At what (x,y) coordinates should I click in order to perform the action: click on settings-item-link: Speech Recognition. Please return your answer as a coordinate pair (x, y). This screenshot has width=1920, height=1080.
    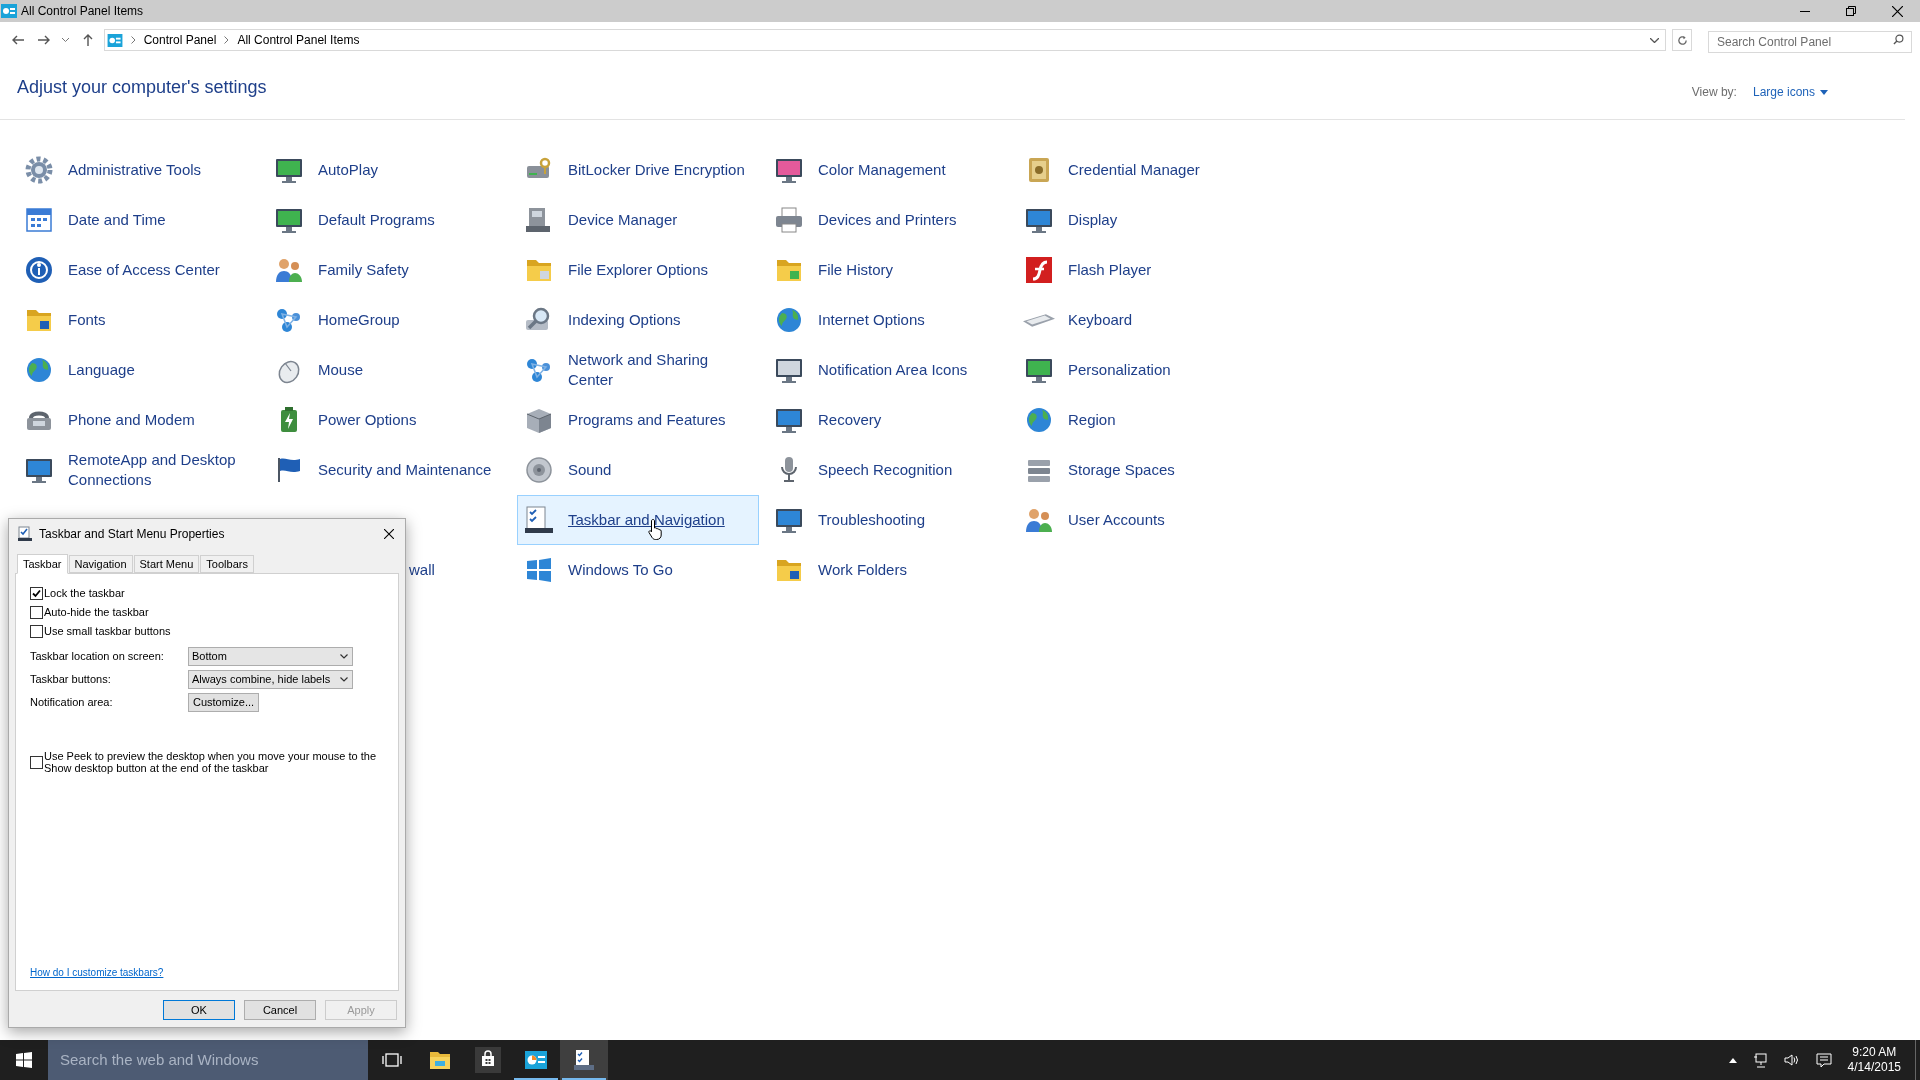
    Looking at the image, I should click on (888, 470).